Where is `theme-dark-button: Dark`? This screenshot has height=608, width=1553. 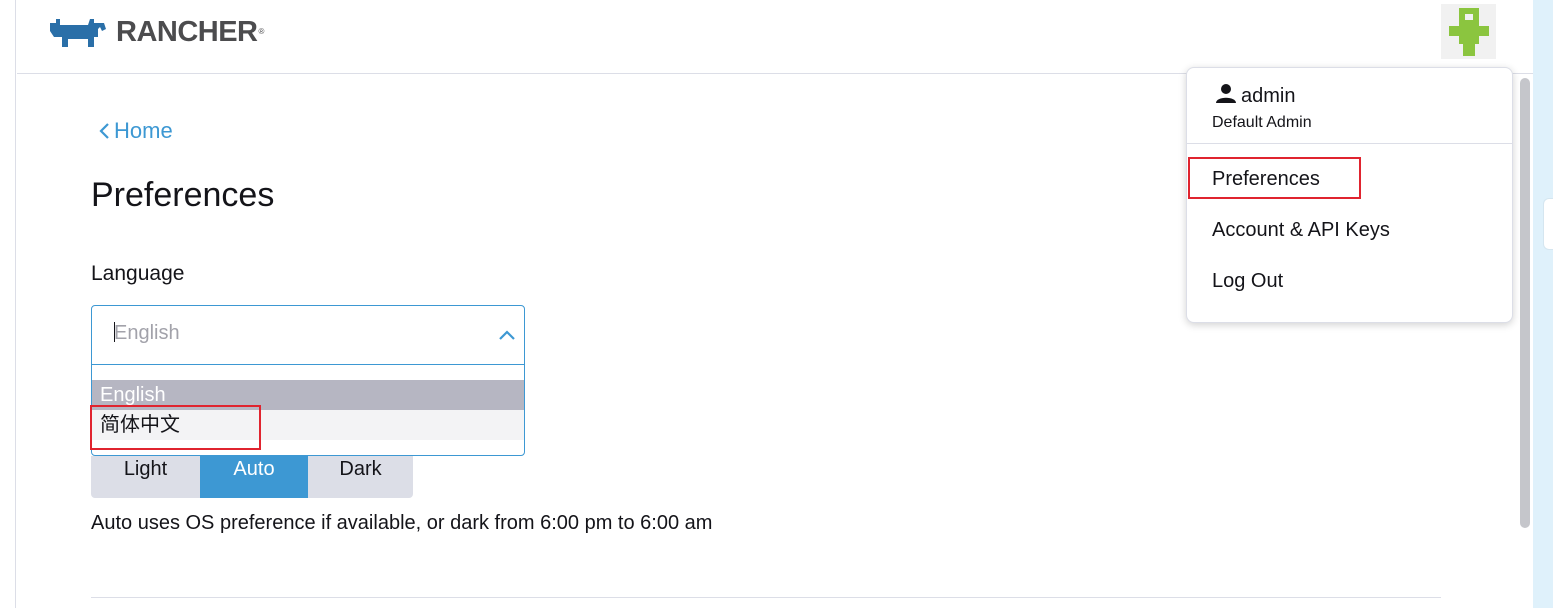 theme-dark-button: Dark is located at coordinates (360, 477).